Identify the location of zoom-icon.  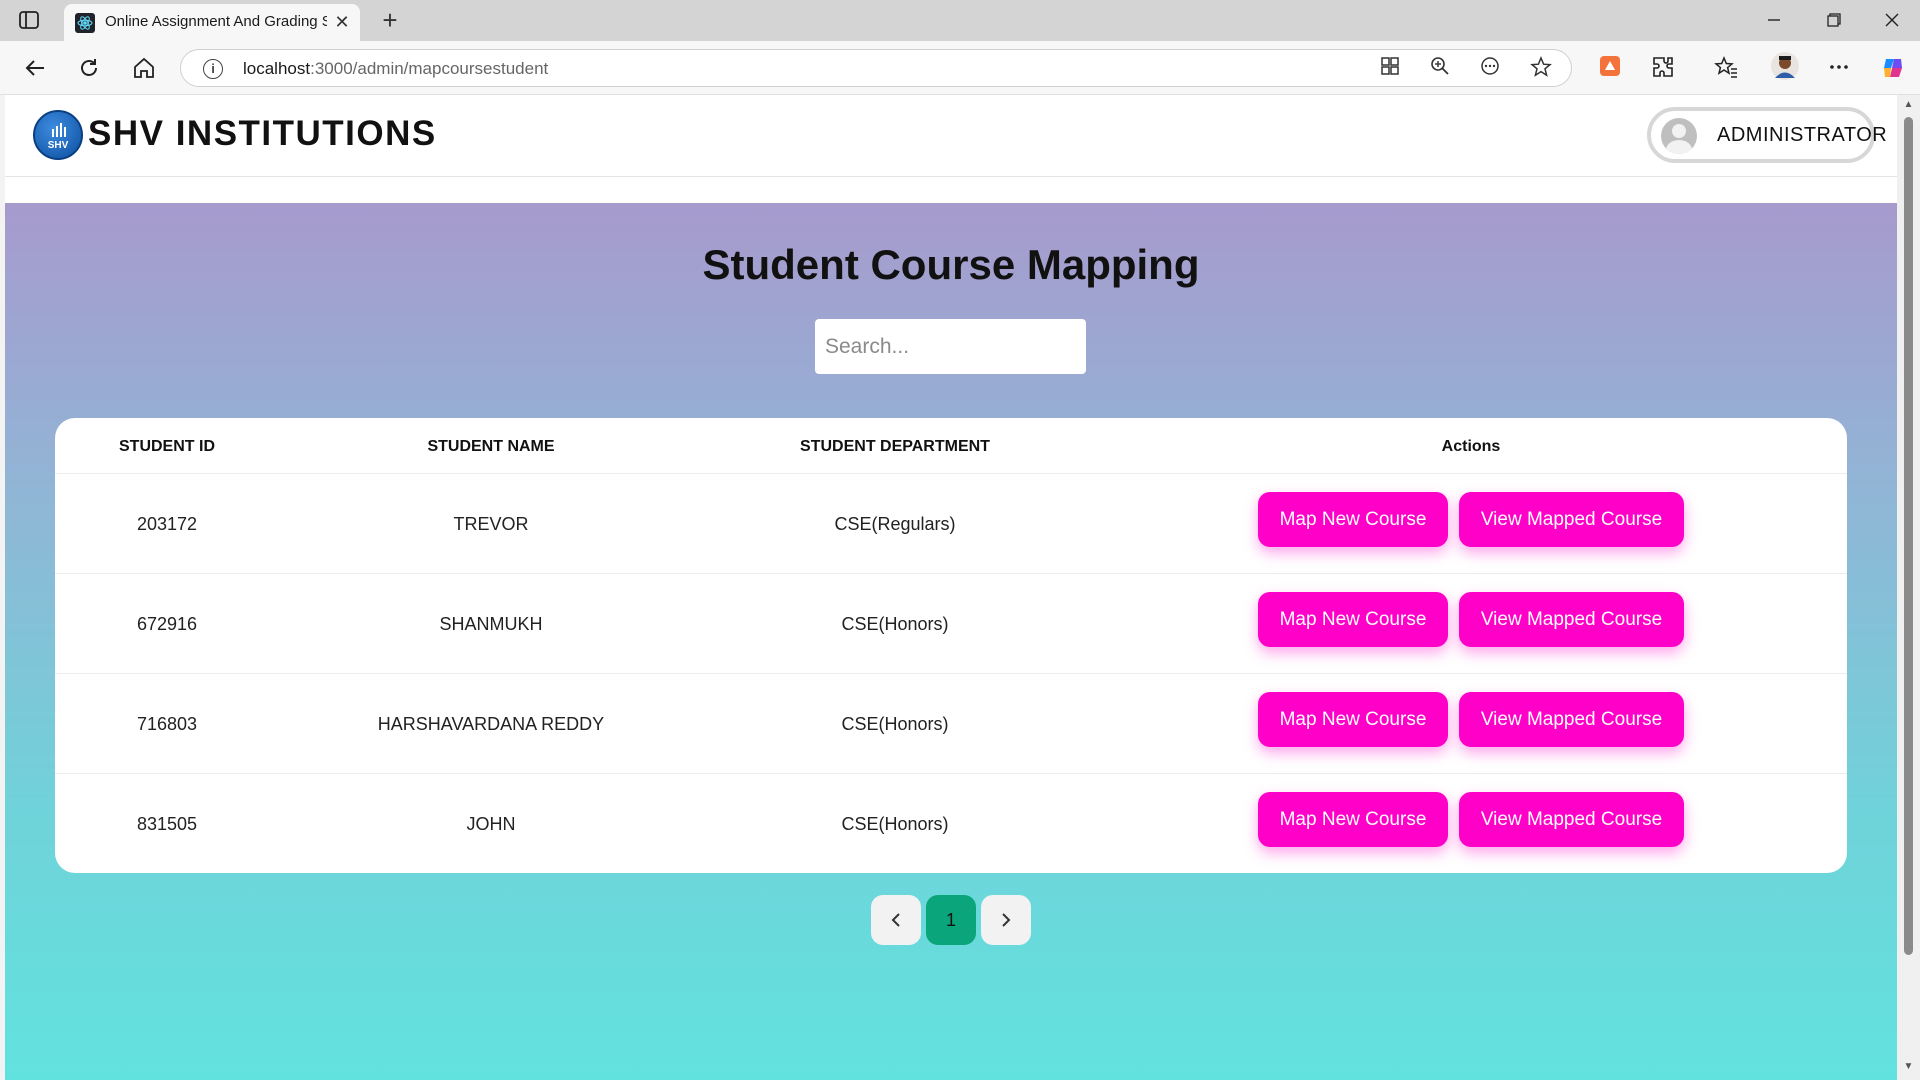
(1440, 69).